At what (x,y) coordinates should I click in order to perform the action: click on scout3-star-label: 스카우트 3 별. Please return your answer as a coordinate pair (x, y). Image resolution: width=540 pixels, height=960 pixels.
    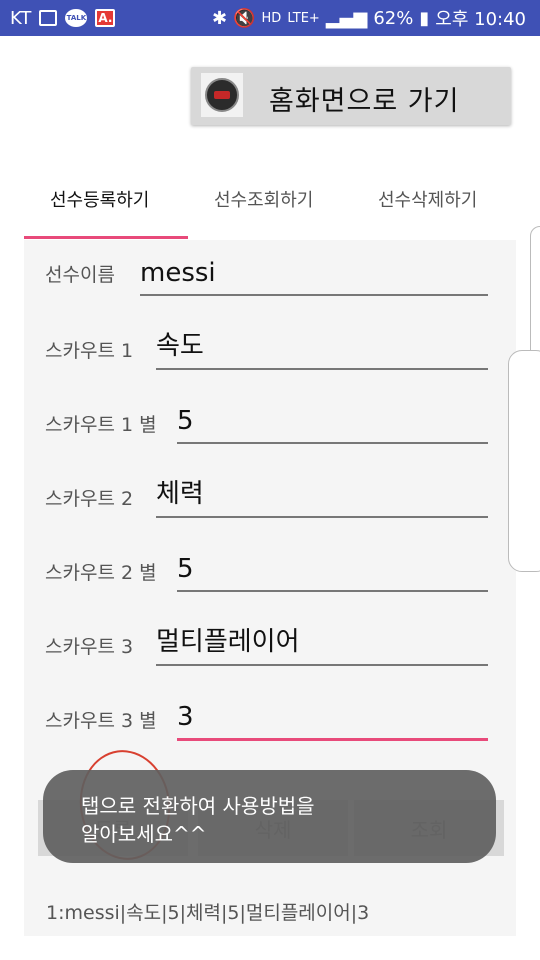
    Looking at the image, I should click on (101, 721).